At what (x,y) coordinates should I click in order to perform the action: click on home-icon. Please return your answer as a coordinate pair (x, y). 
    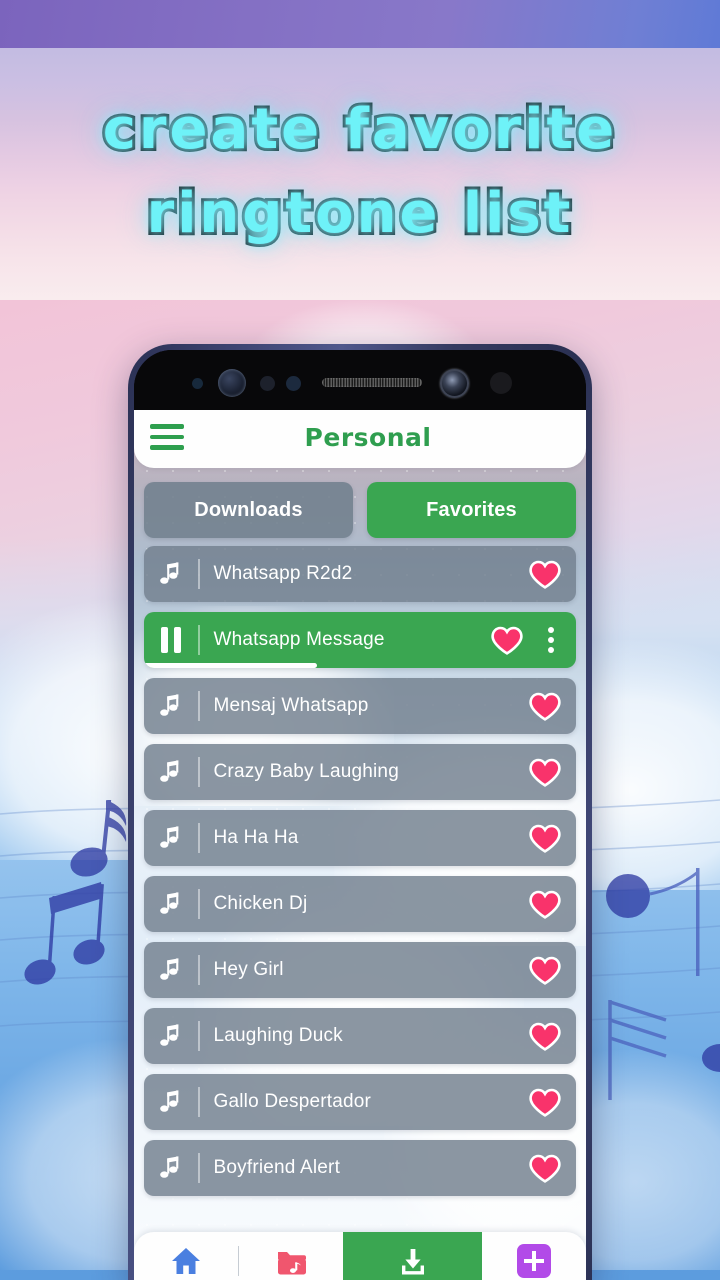
    Looking at the image, I should click on (185, 1261).